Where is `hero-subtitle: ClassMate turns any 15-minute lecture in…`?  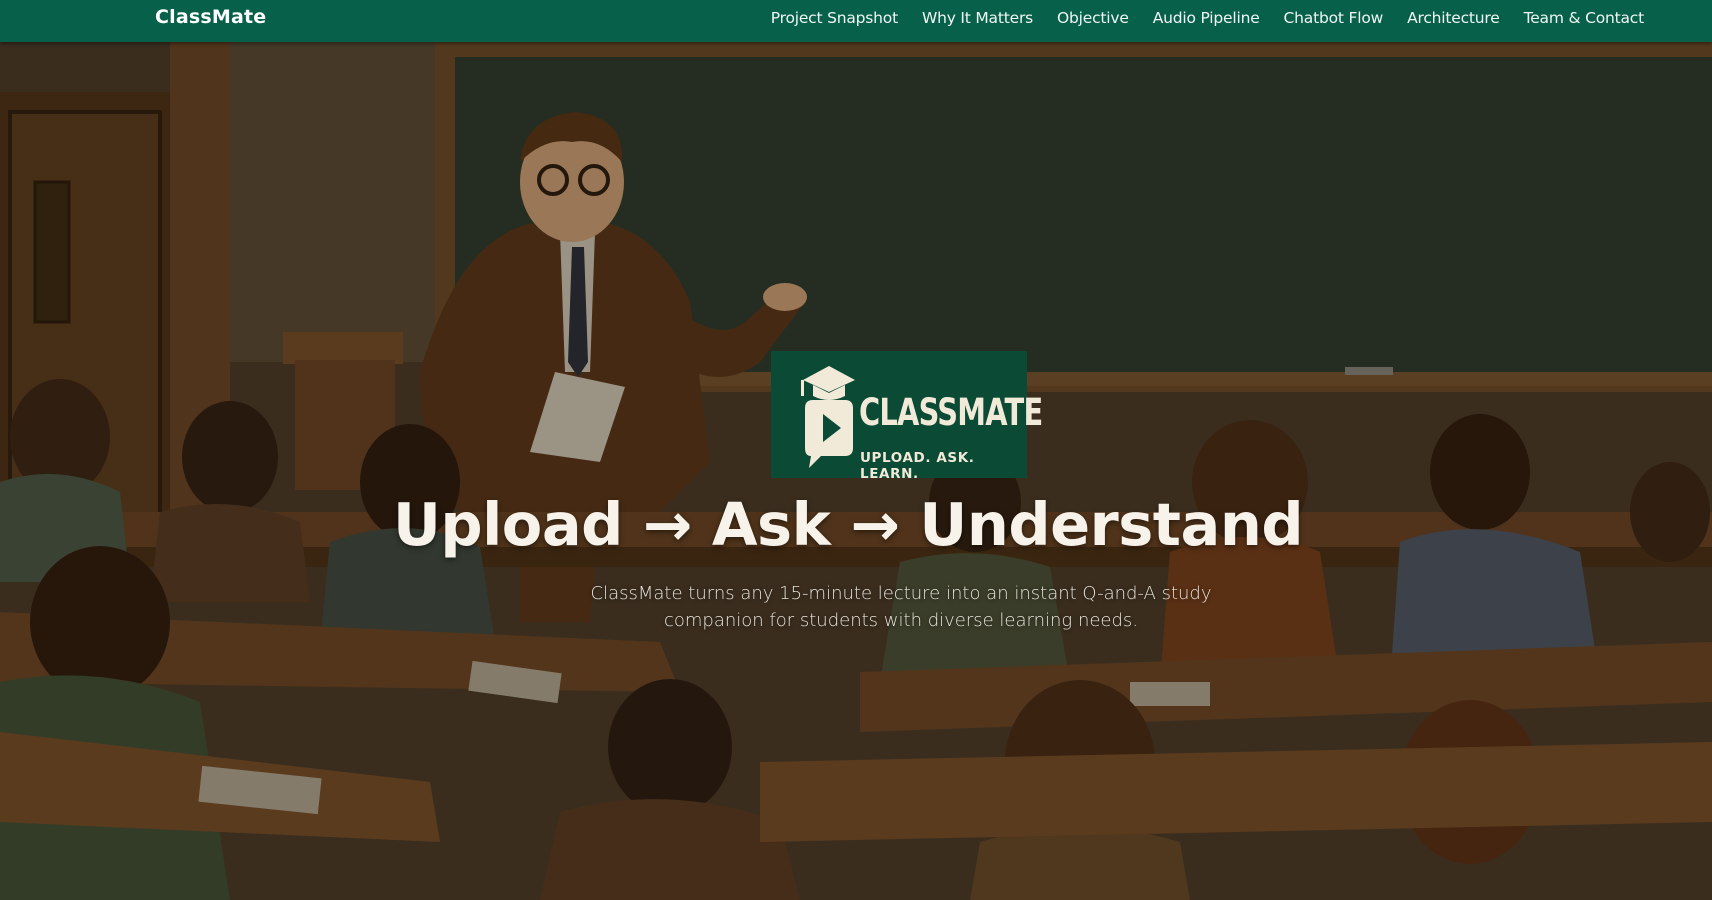 hero-subtitle: ClassMate turns any 15-minute lecture in… is located at coordinates (901, 607).